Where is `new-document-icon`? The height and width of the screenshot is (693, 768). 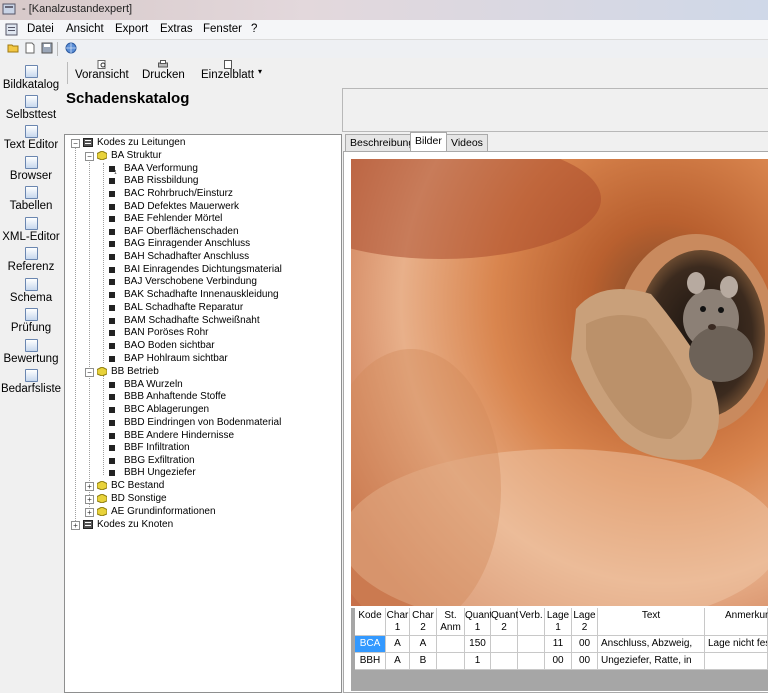 new-document-icon is located at coordinates (30, 48).